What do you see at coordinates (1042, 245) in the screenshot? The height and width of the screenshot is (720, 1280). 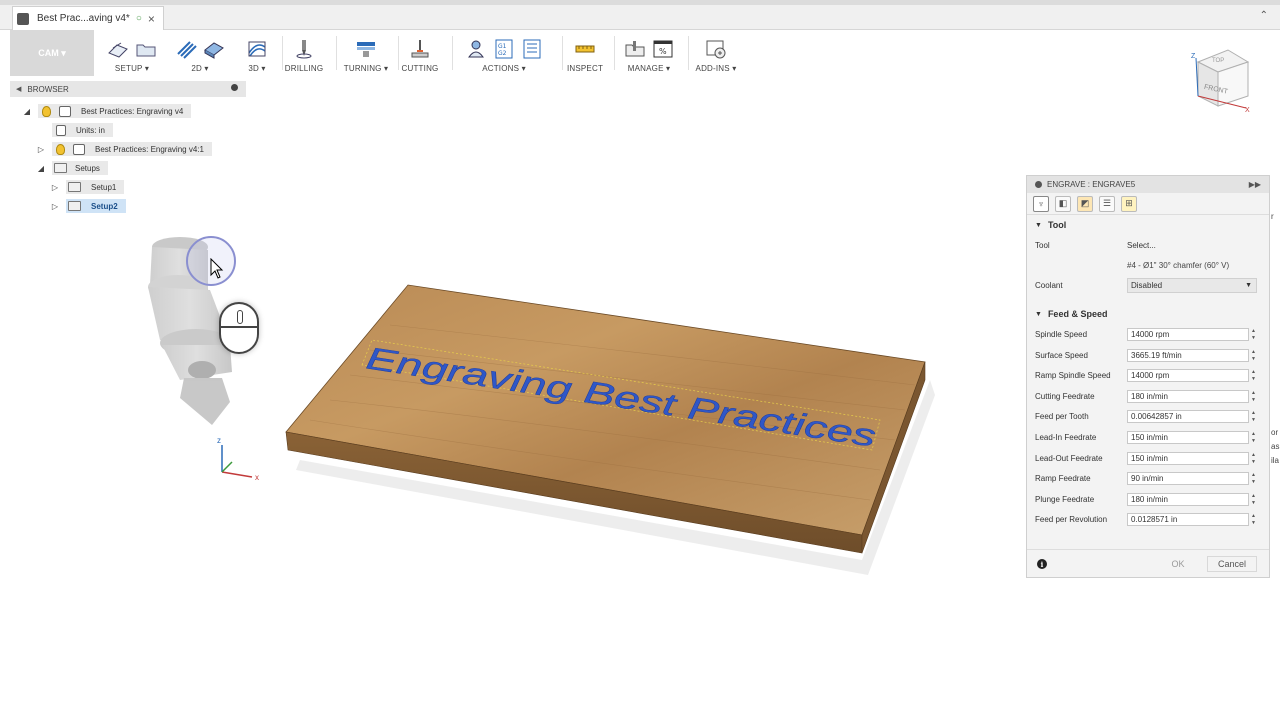 I see `tool-label: Tool` at bounding box center [1042, 245].